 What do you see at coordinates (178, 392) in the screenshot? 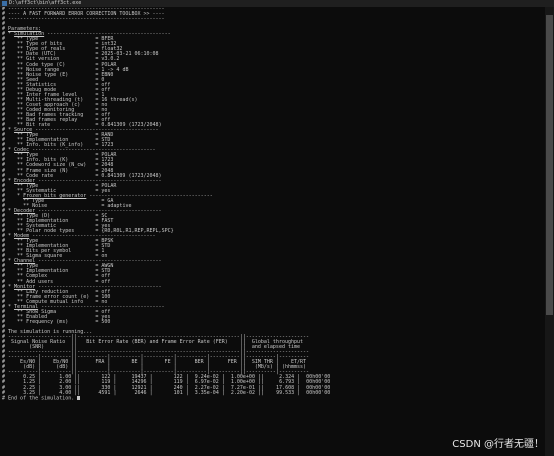
I see `table-cell: 101` at bounding box center [178, 392].